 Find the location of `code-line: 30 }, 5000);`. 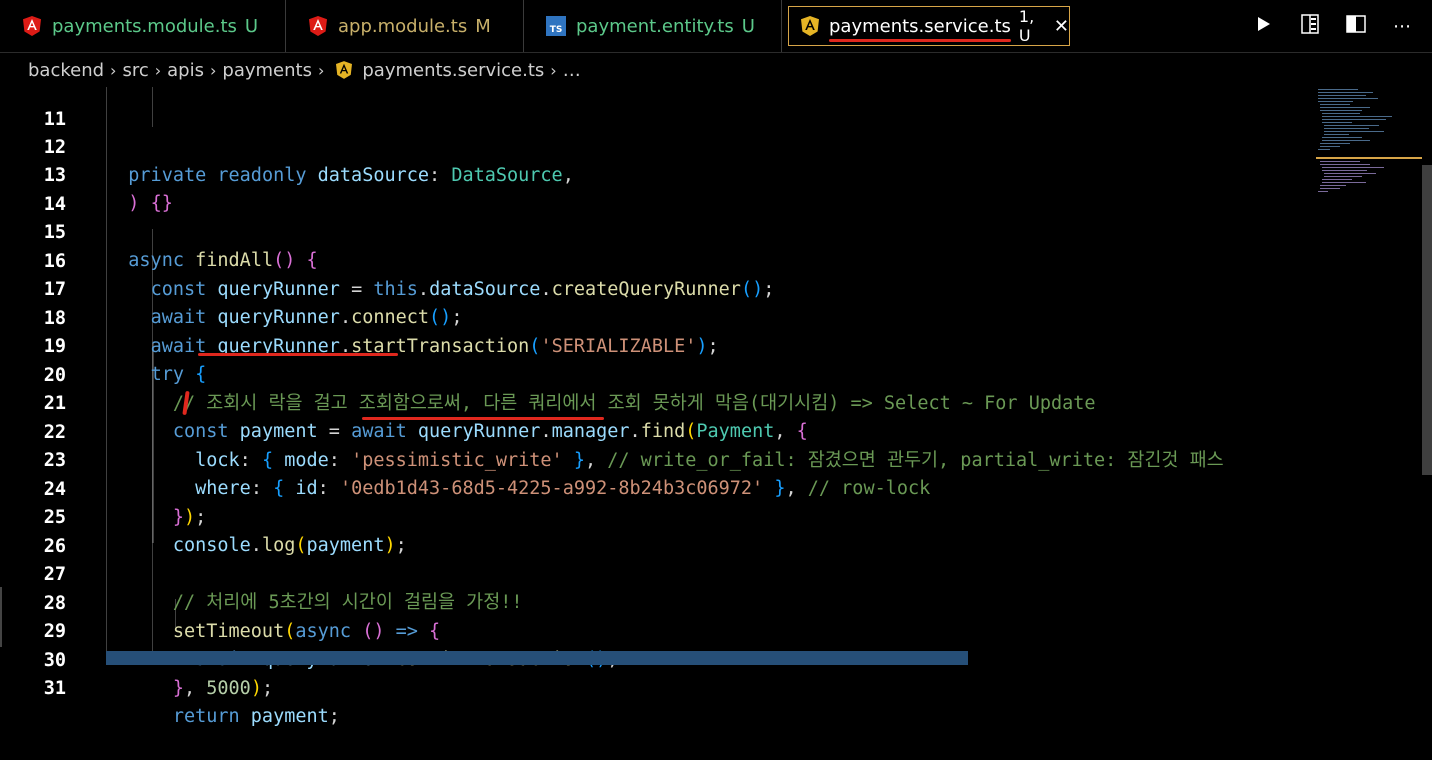

code-line: 30 }, 5000); is located at coordinates (136, 659).